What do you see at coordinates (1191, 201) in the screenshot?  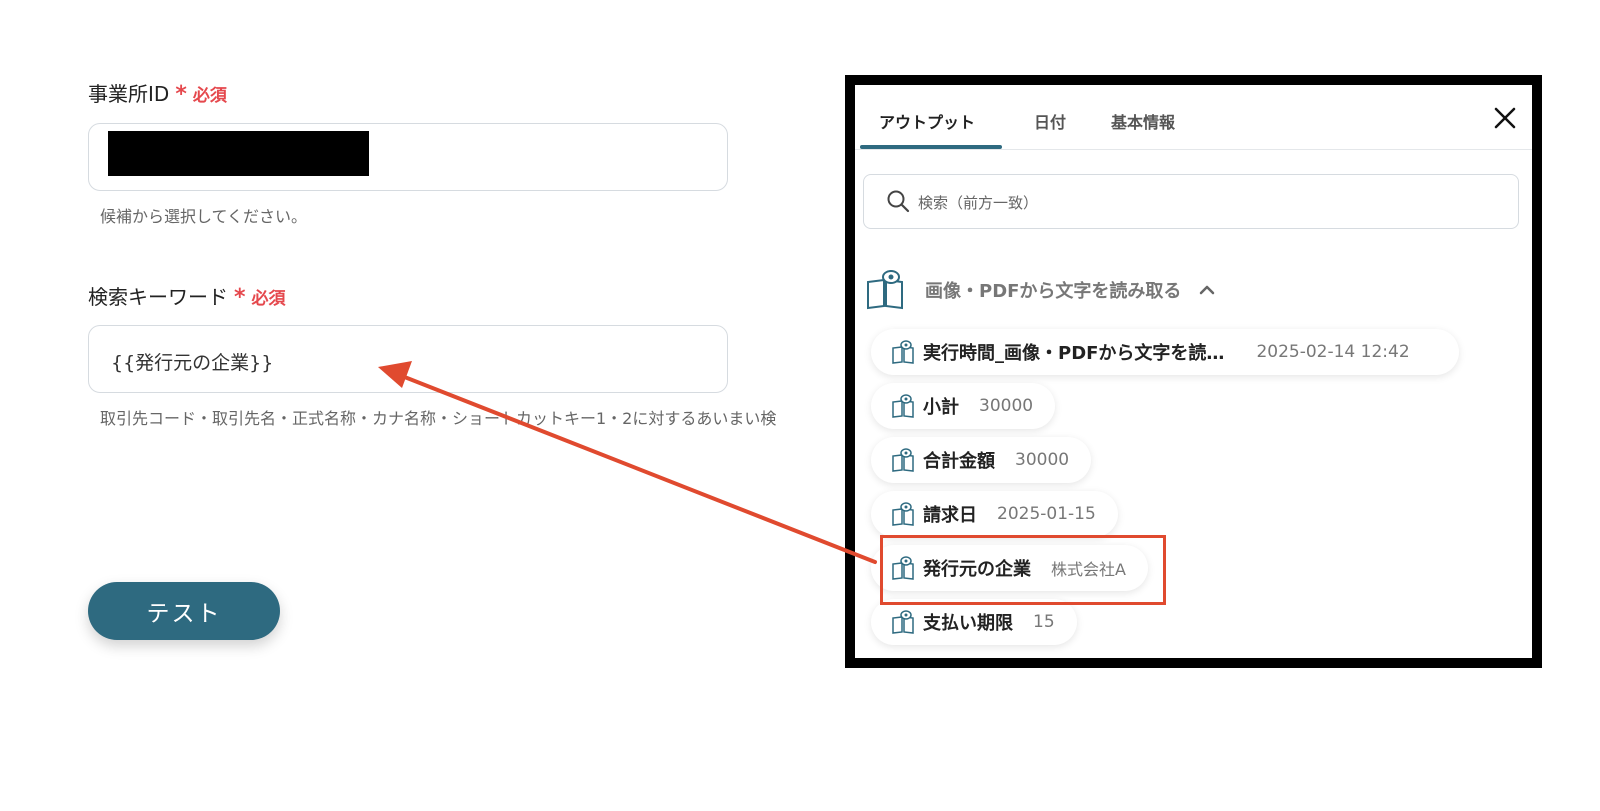 I see `search-field: 検索（前方一致）` at bounding box center [1191, 201].